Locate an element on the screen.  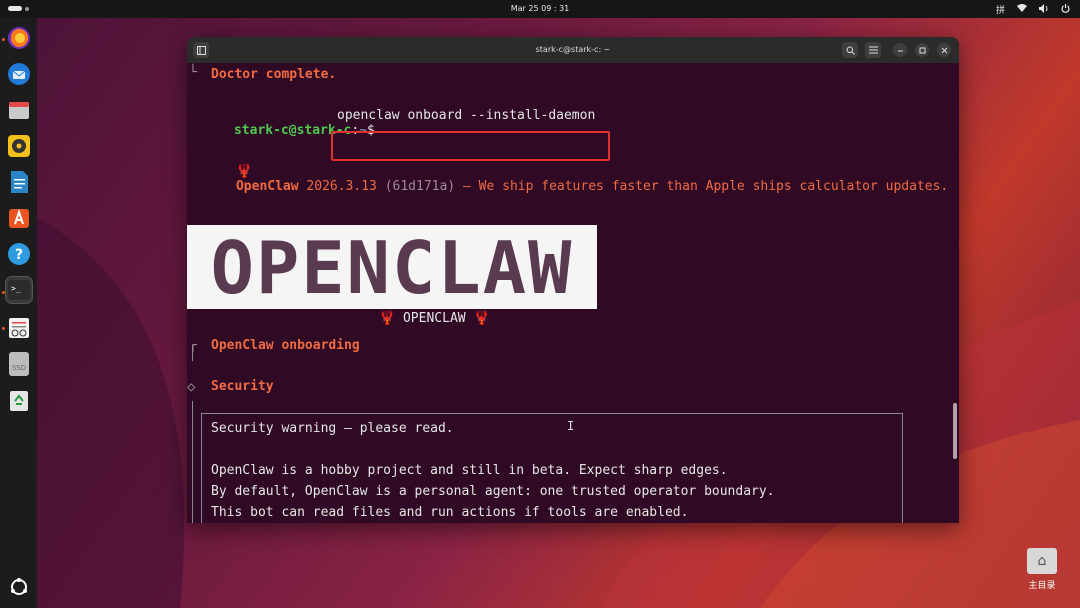
system-tray: 拼 is located at coordinates (1033, 9).